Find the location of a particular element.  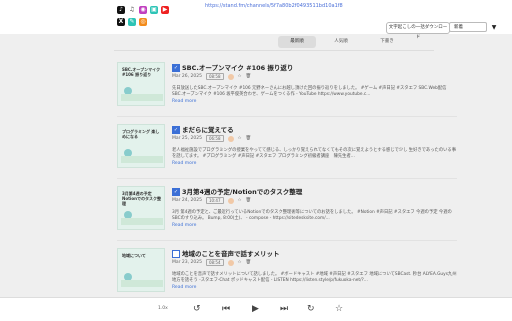

tab-drafts: 下書き is located at coordinates (387, 42).